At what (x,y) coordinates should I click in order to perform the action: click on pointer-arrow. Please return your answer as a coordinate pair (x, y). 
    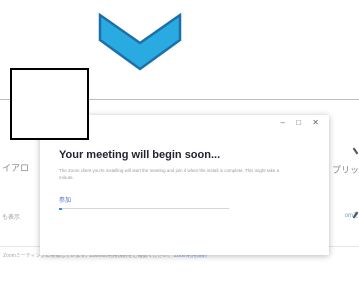
    Looking at the image, I should click on (140, 42).